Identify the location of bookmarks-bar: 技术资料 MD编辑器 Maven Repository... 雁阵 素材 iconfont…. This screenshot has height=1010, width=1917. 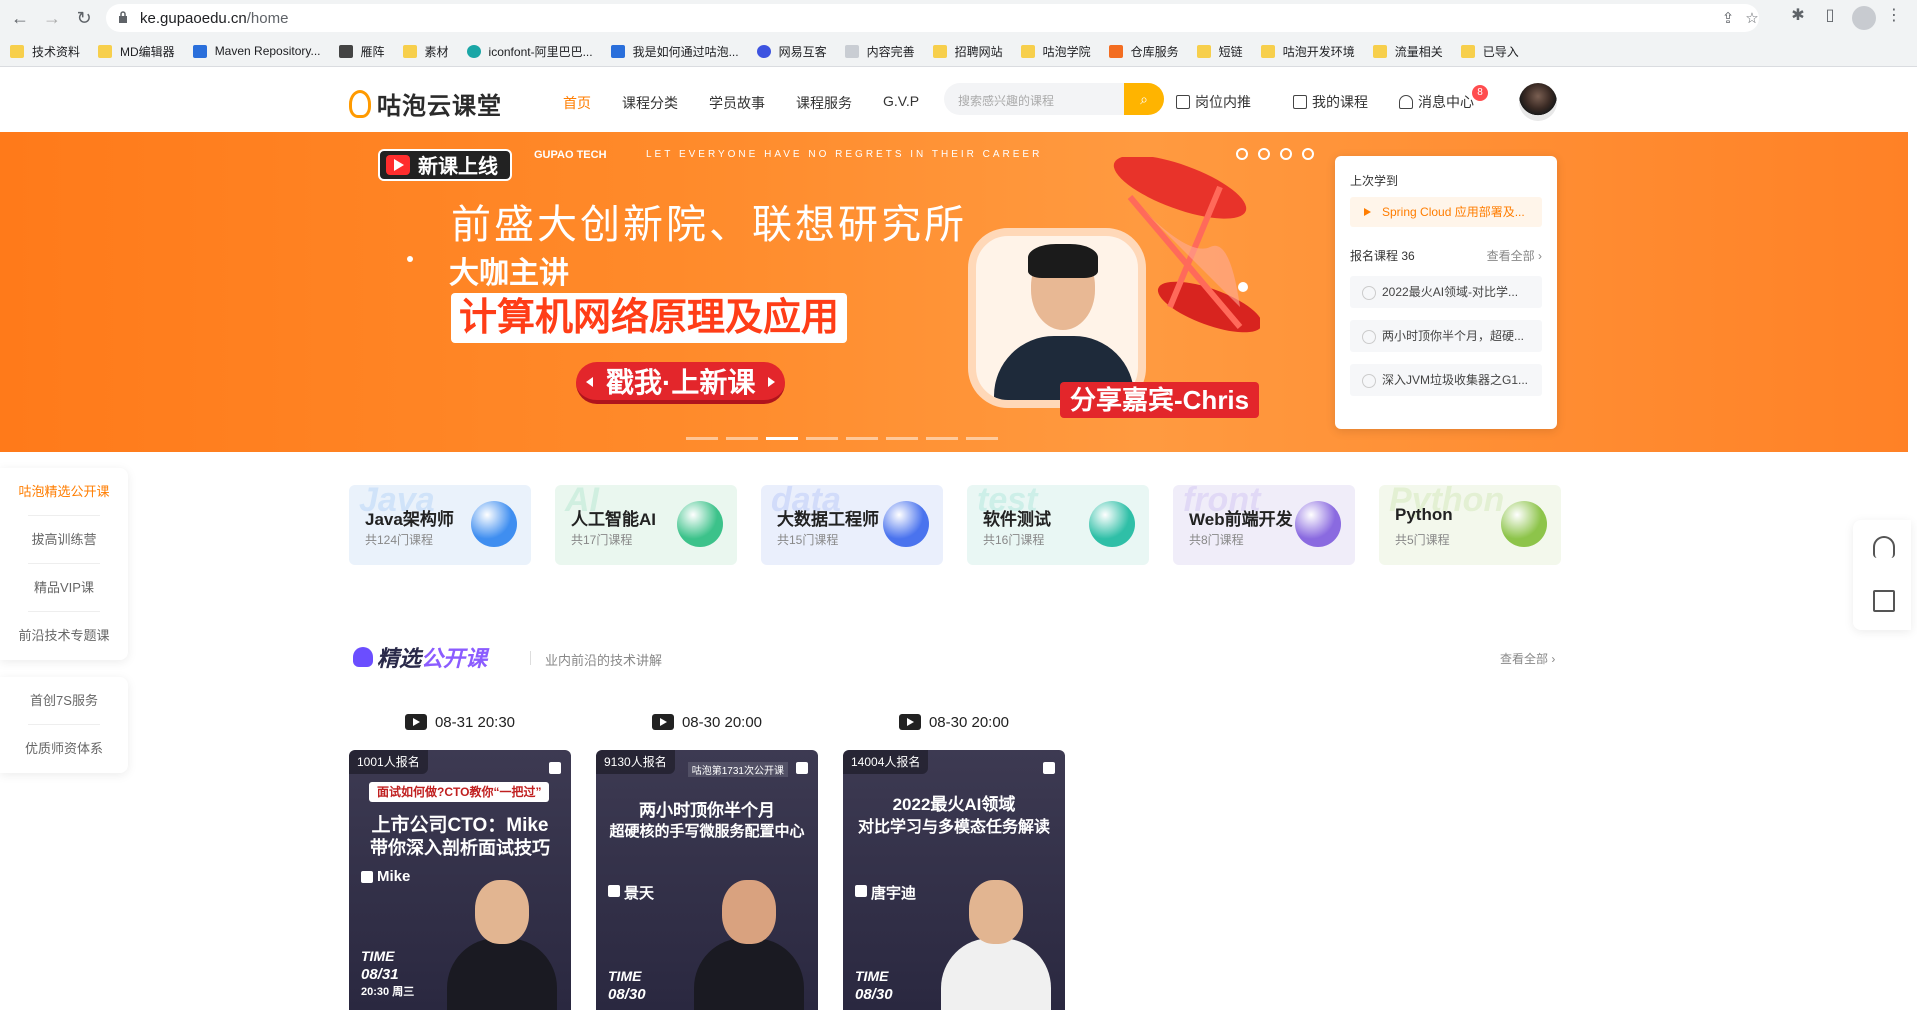
(773, 51).